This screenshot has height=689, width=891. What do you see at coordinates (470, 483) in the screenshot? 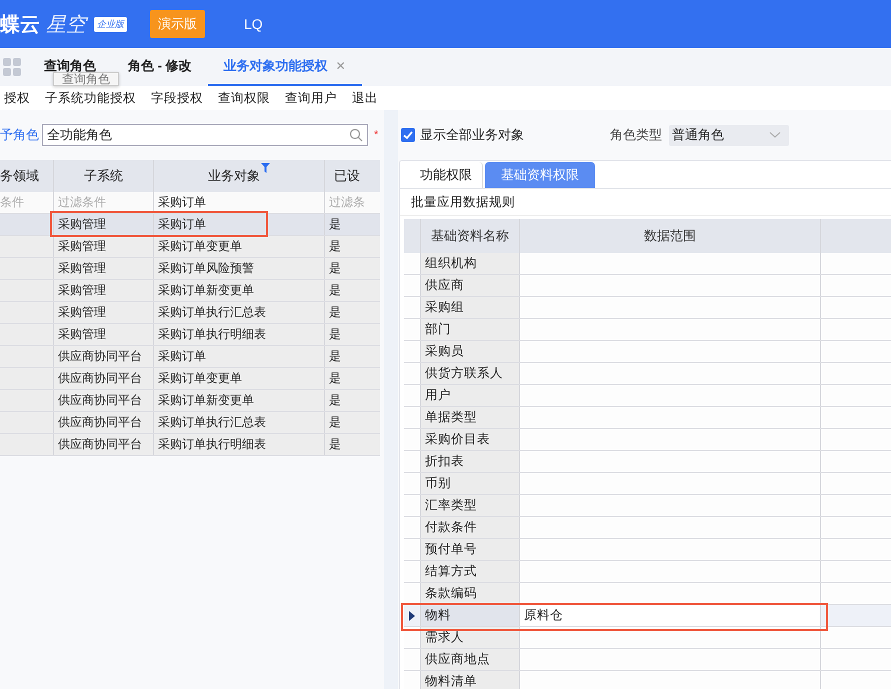
I see `table-cell: 币别` at bounding box center [470, 483].